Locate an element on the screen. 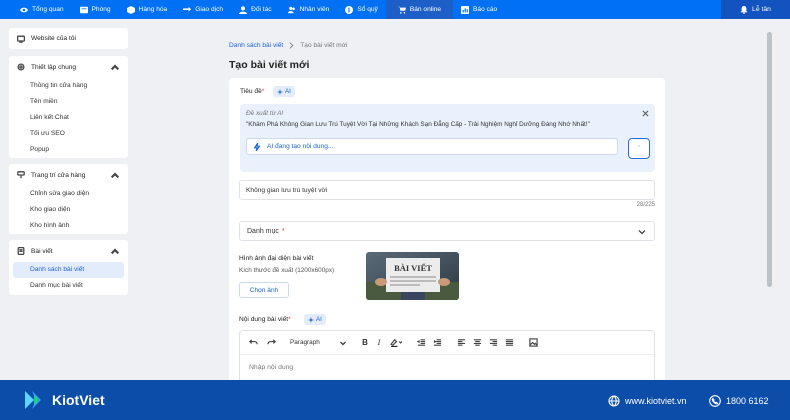 This screenshot has height=420, width=790. align-center-button is located at coordinates (477, 343).